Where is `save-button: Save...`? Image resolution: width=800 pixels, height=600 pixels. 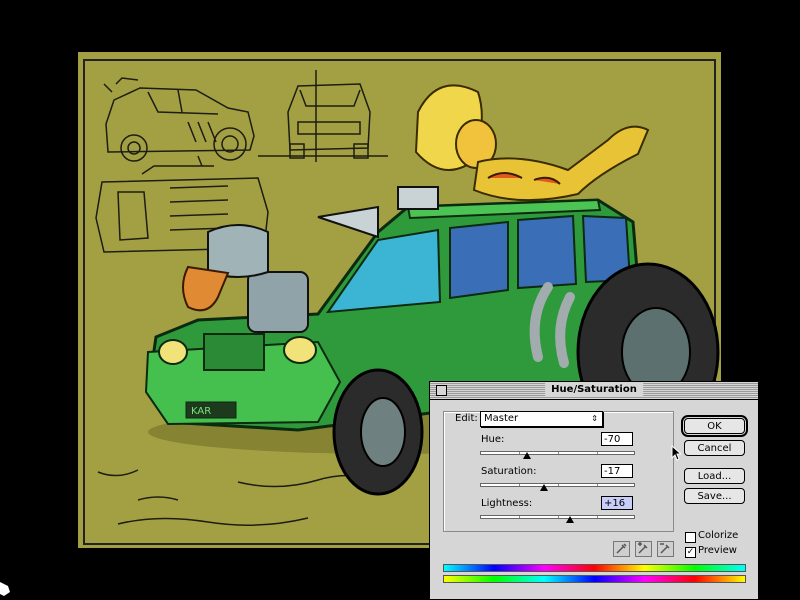
save-button: Save... is located at coordinates (714, 496).